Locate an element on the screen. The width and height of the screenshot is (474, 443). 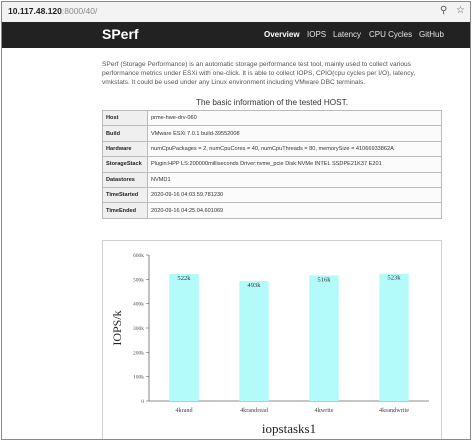
x-tick-label: 4krandwrite is located at coordinates (394, 410).